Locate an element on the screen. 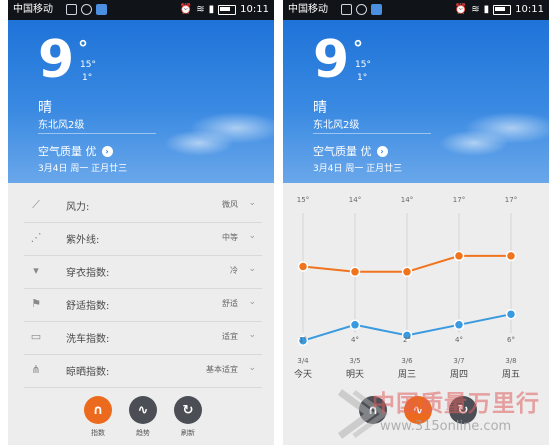  wifi-icon: ≋ is located at coordinates (475, 9).